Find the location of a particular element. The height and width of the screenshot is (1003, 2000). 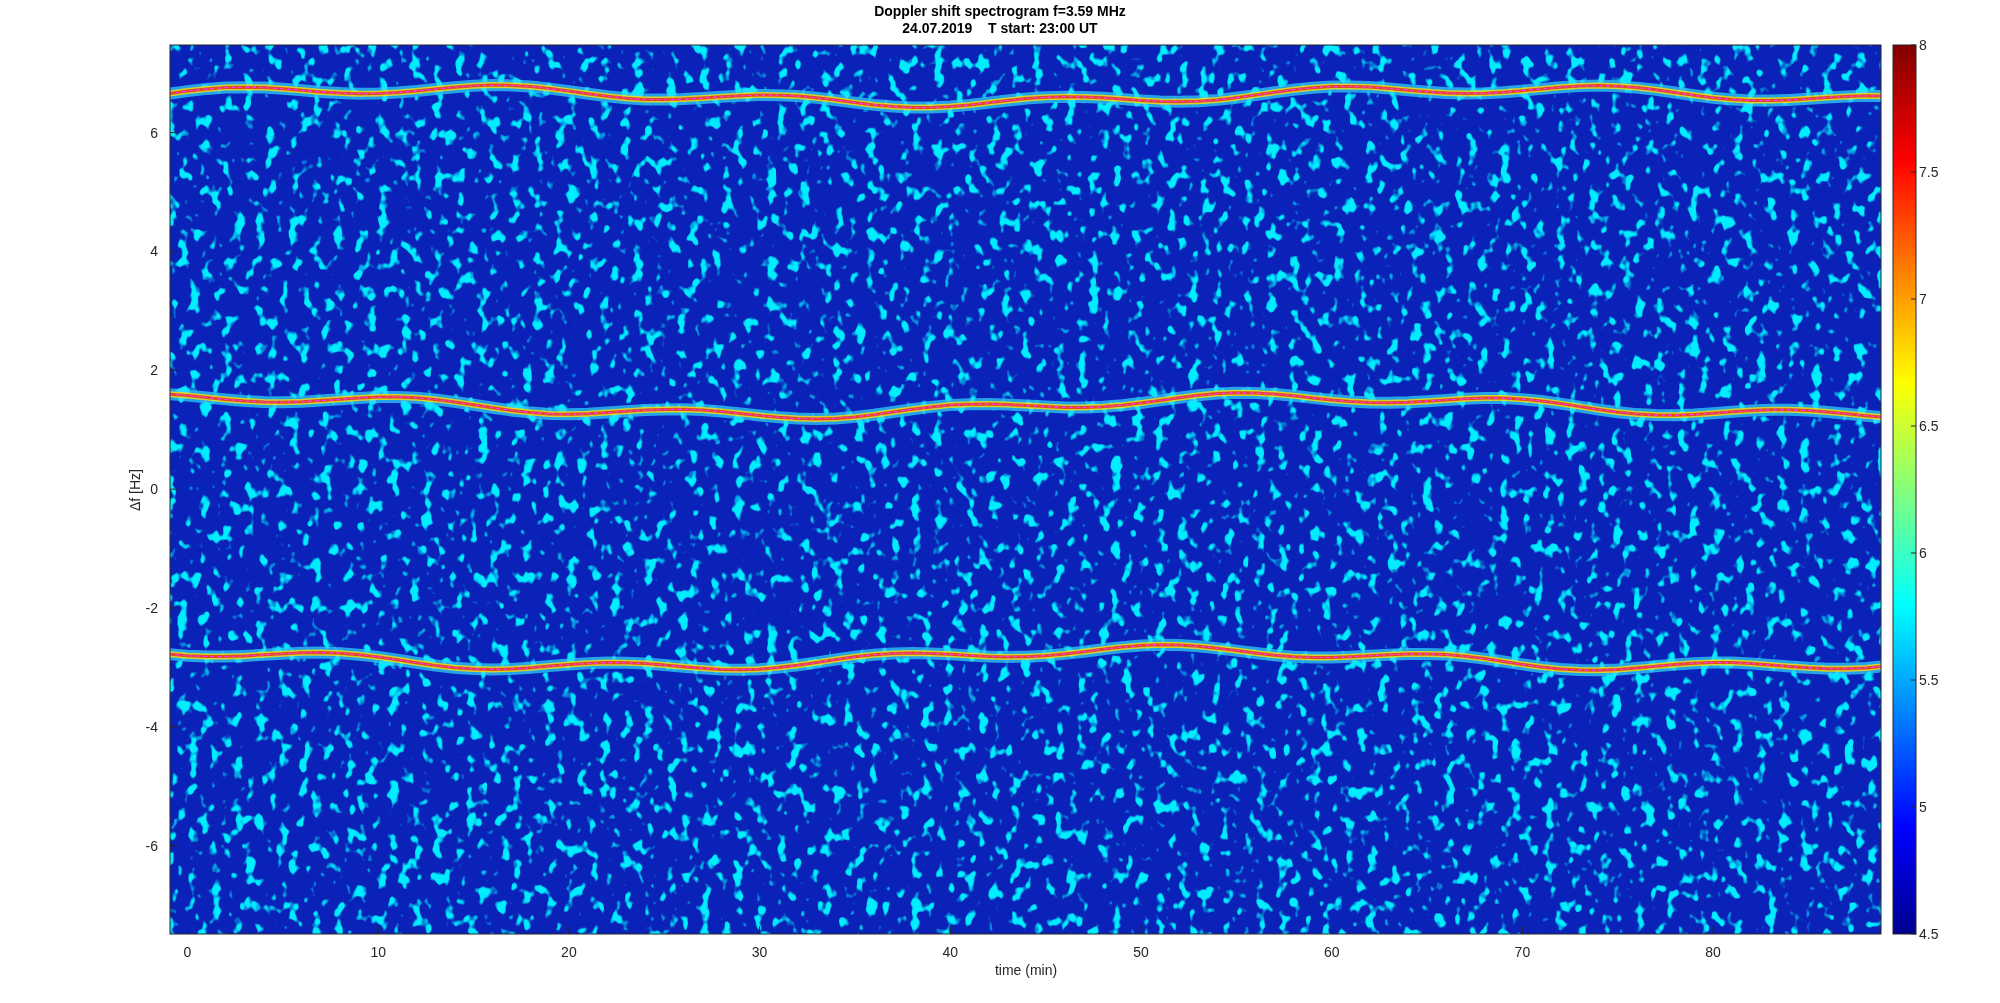

chart-title: 24.07.2019 T start: 23:00 UT is located at coordinates (1000, 28).